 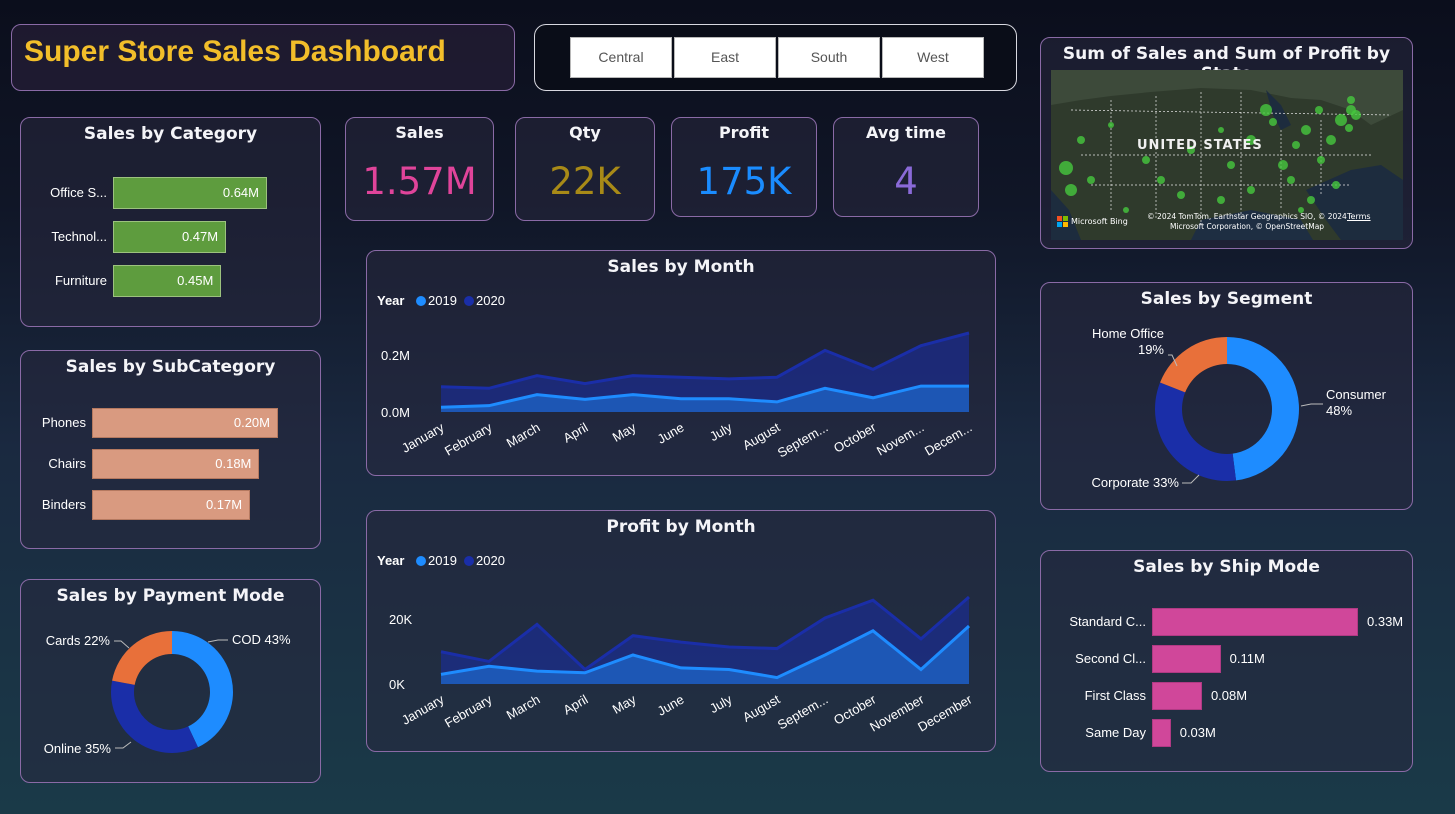 What do you see at coordinates (423, 709) in the screenshot?
I see `x-tick-label: January` at bounding box center [423, 709].